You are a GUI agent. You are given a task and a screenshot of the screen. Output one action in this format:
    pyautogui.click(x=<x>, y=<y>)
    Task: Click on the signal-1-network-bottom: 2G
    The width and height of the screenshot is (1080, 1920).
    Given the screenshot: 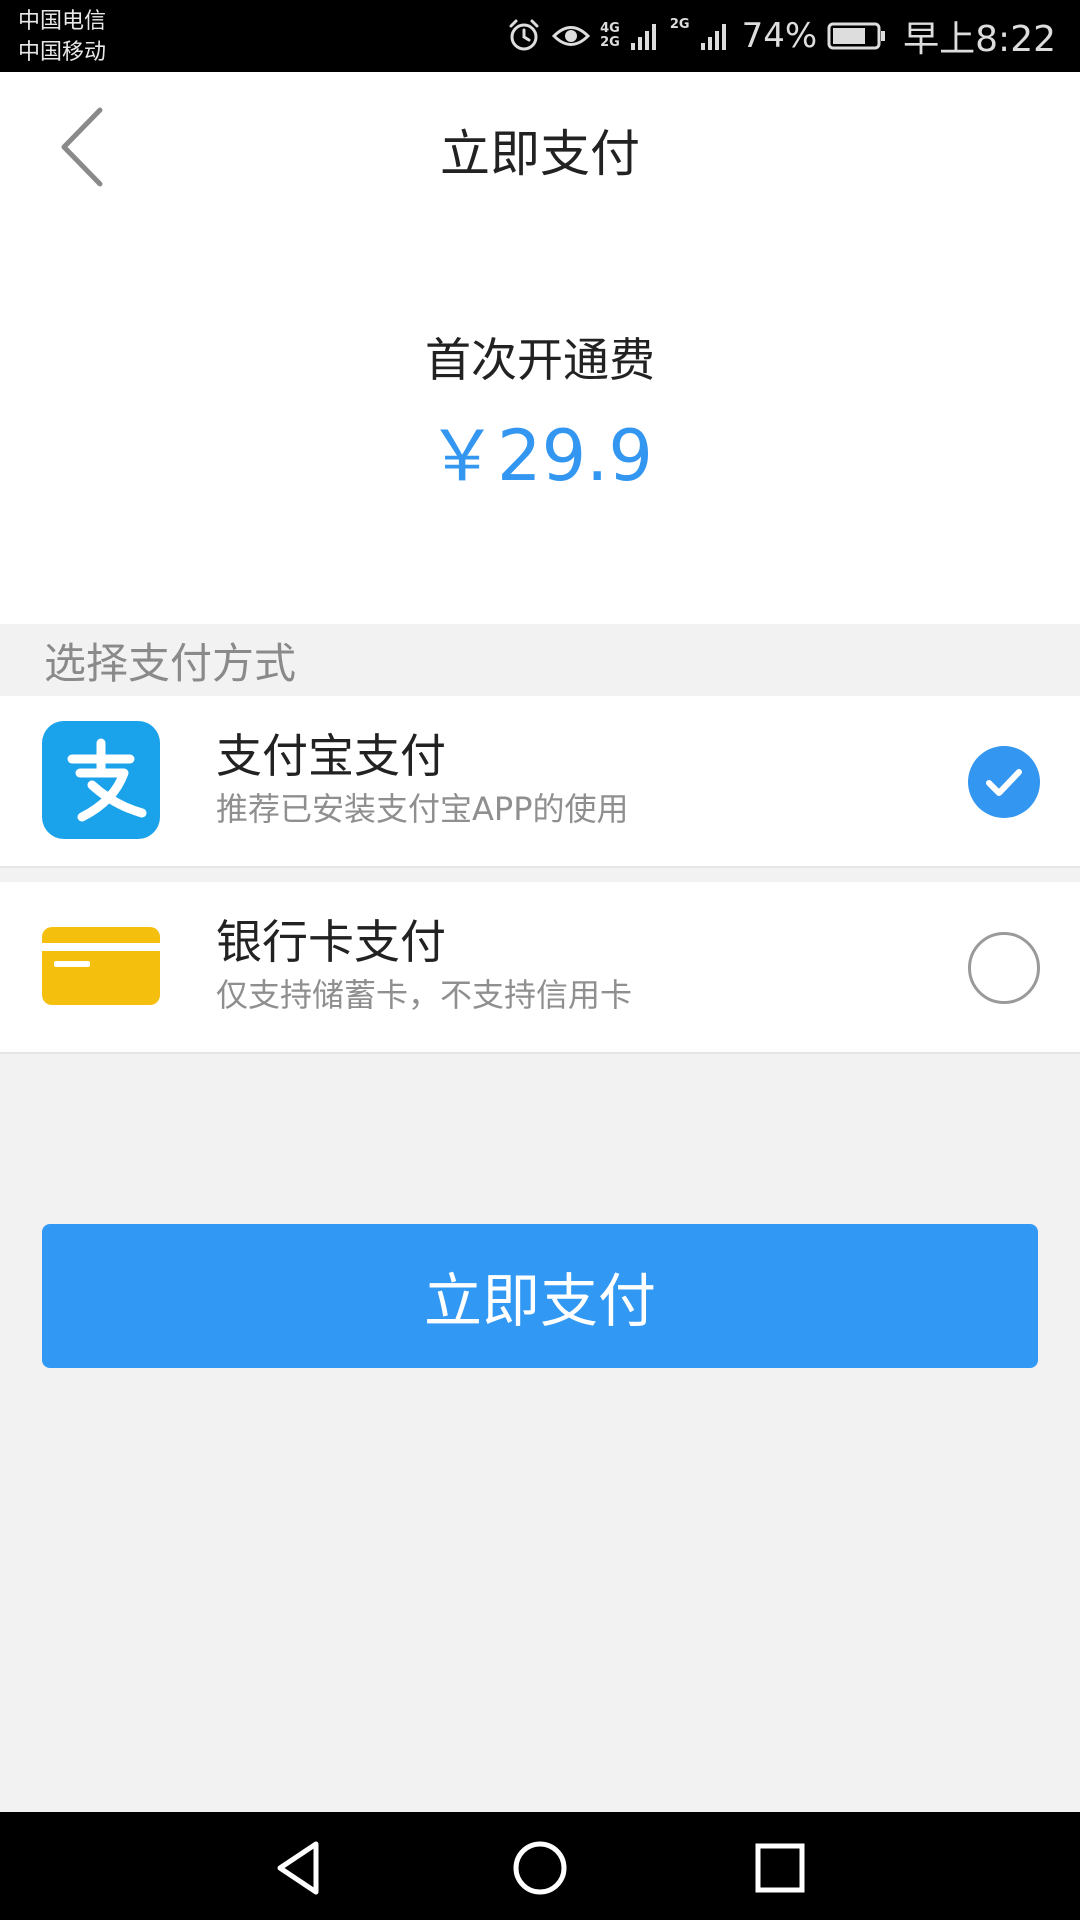 What is the action you would take?
    pyautogui.click(x=610, y=42)
    